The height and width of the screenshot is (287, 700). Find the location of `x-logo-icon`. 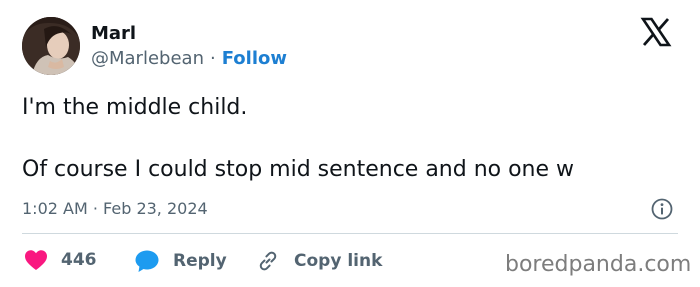

x-logo-icon is located at coordinates (656, 32).